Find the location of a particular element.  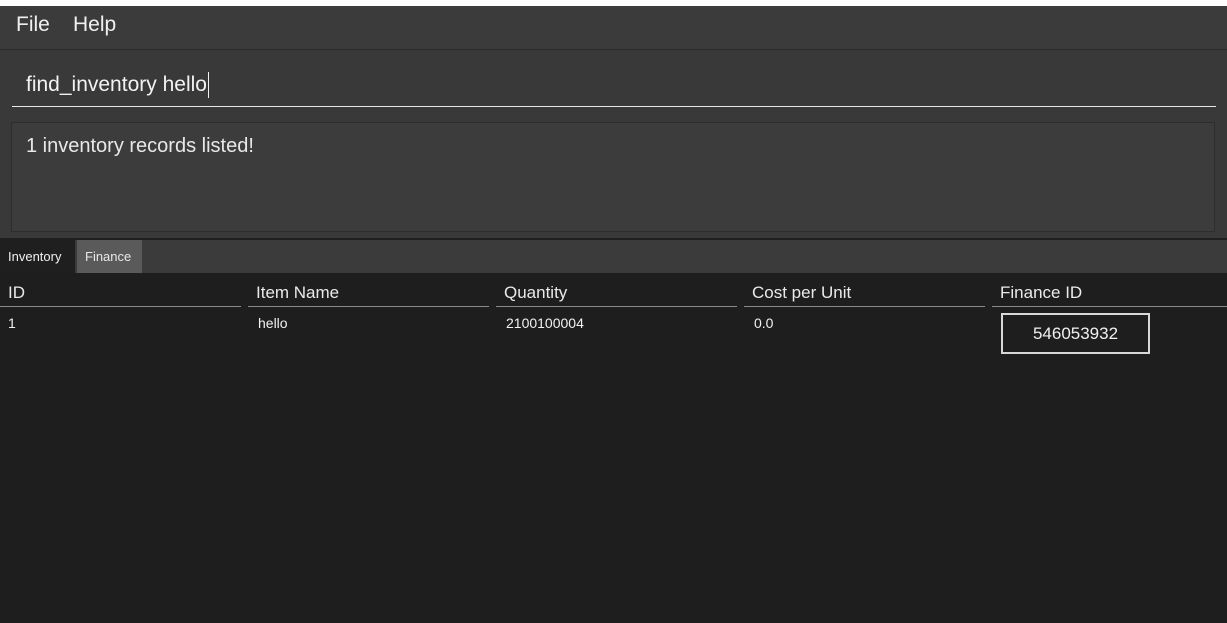

menu-file: File is located at coordinates (33, 25).